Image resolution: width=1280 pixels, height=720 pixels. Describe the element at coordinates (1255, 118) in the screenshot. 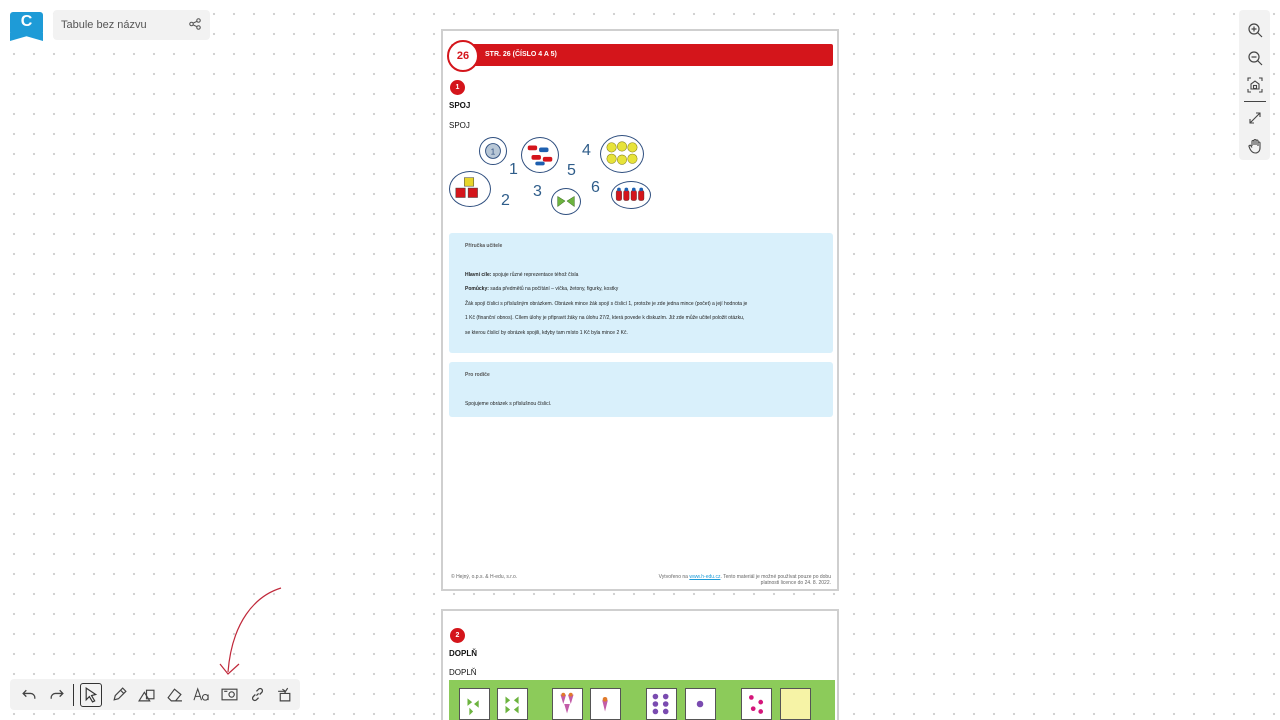

I see `fullscreen-icon` at that location.